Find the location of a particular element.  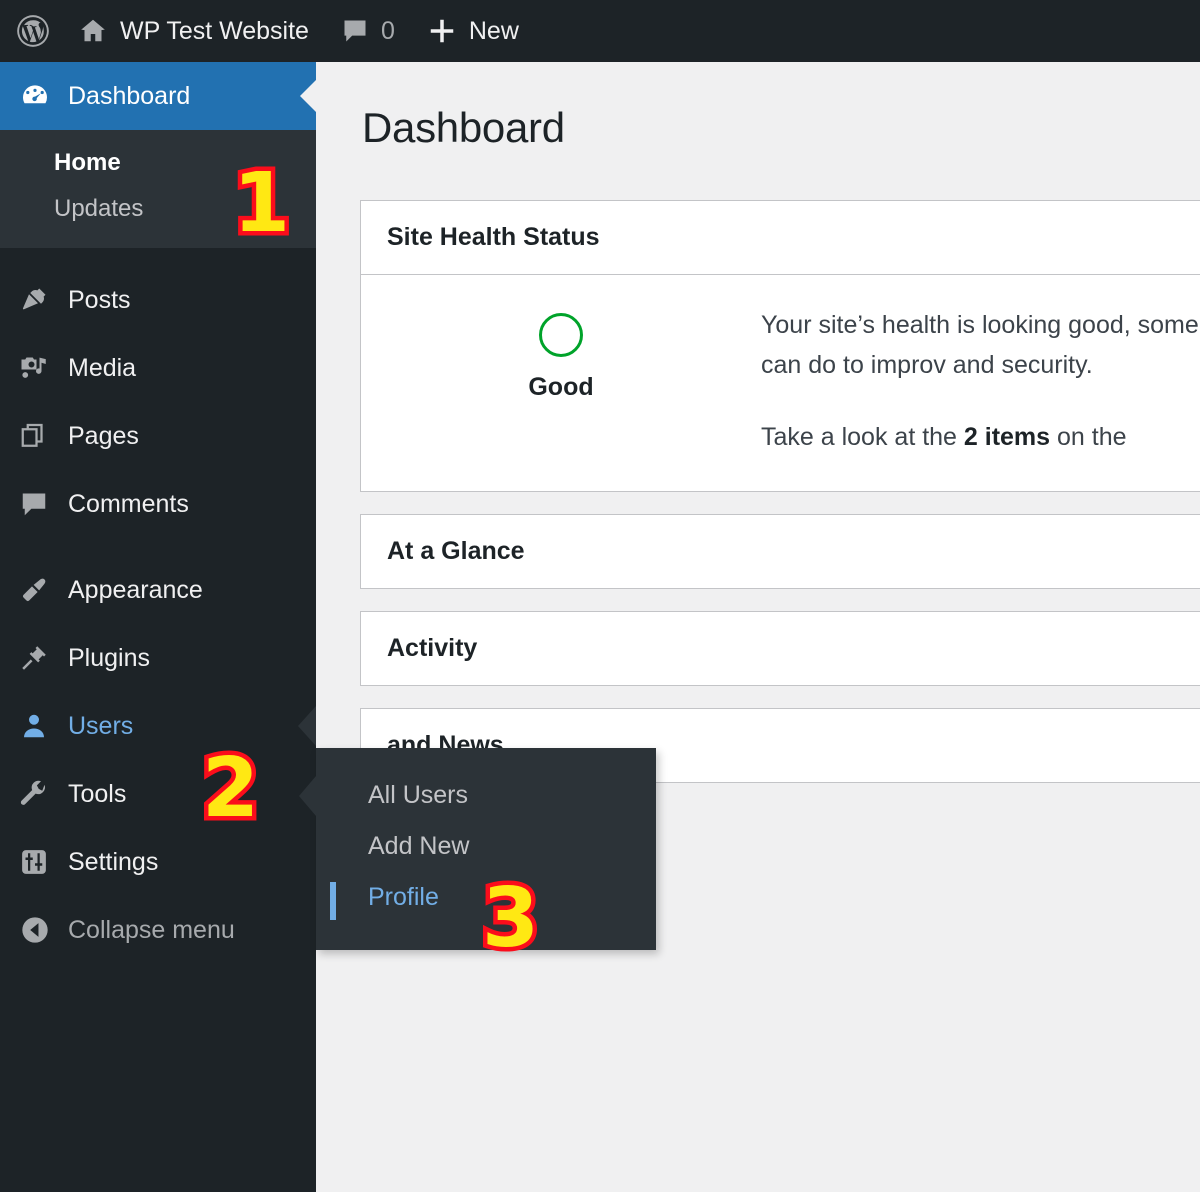

wrench-icon is located at coordinates (41, 794).